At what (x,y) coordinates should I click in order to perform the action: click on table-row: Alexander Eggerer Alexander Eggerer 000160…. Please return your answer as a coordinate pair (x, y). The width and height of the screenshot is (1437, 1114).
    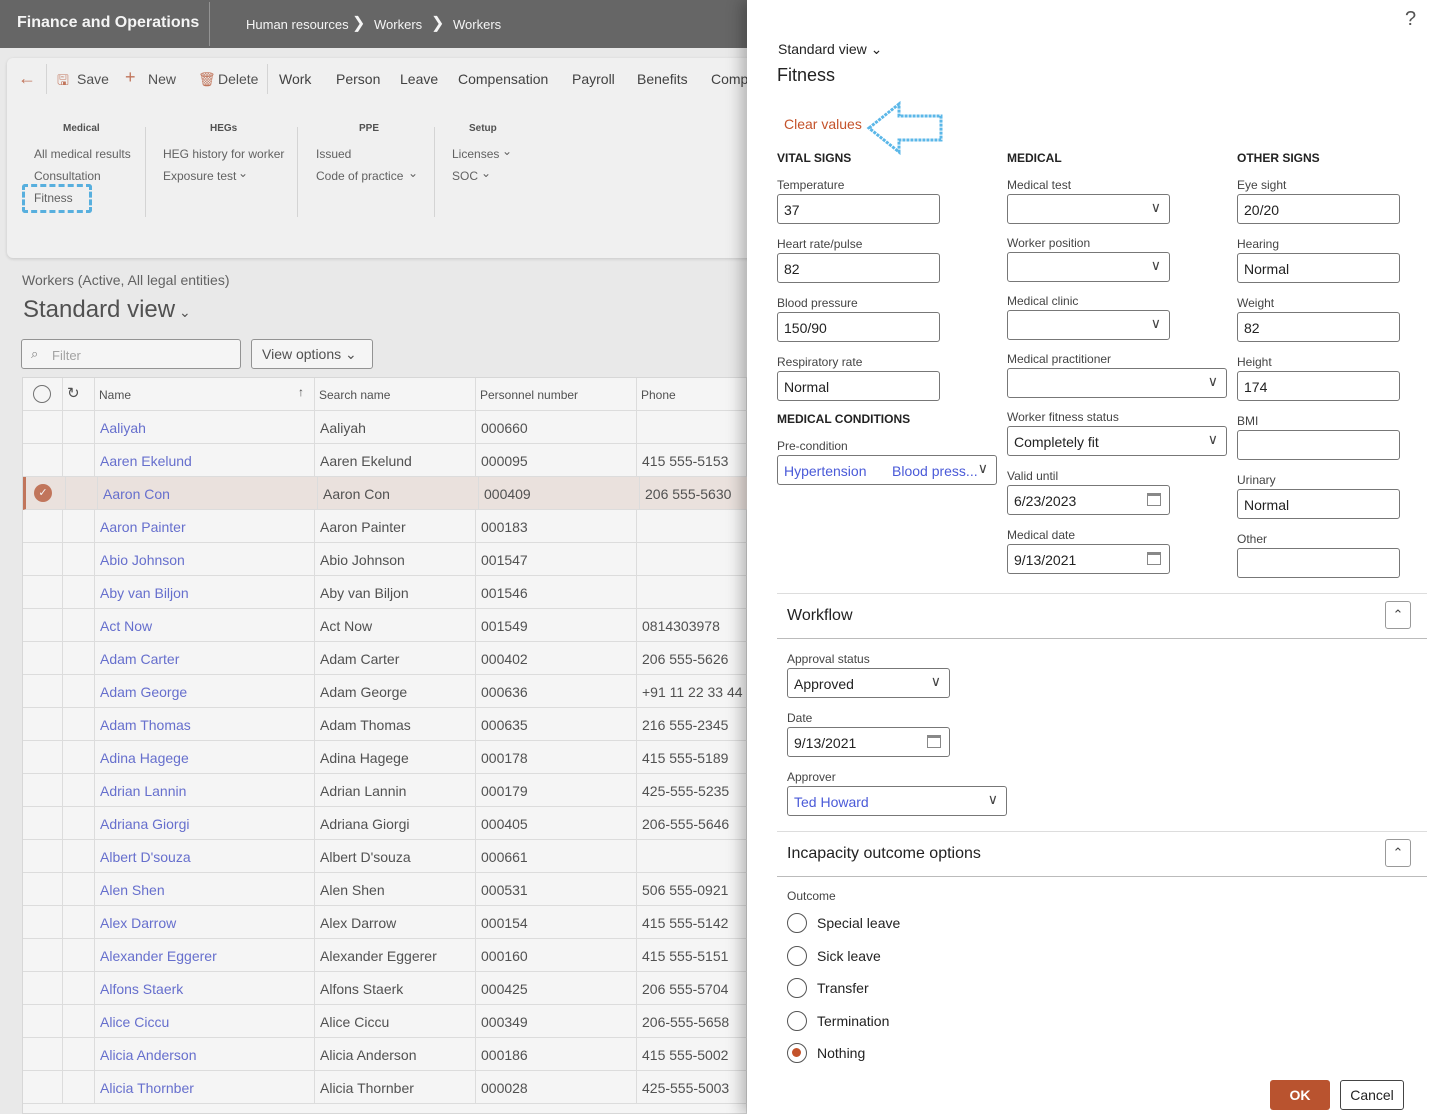
    Looking at the image, I should click on (390, 955).